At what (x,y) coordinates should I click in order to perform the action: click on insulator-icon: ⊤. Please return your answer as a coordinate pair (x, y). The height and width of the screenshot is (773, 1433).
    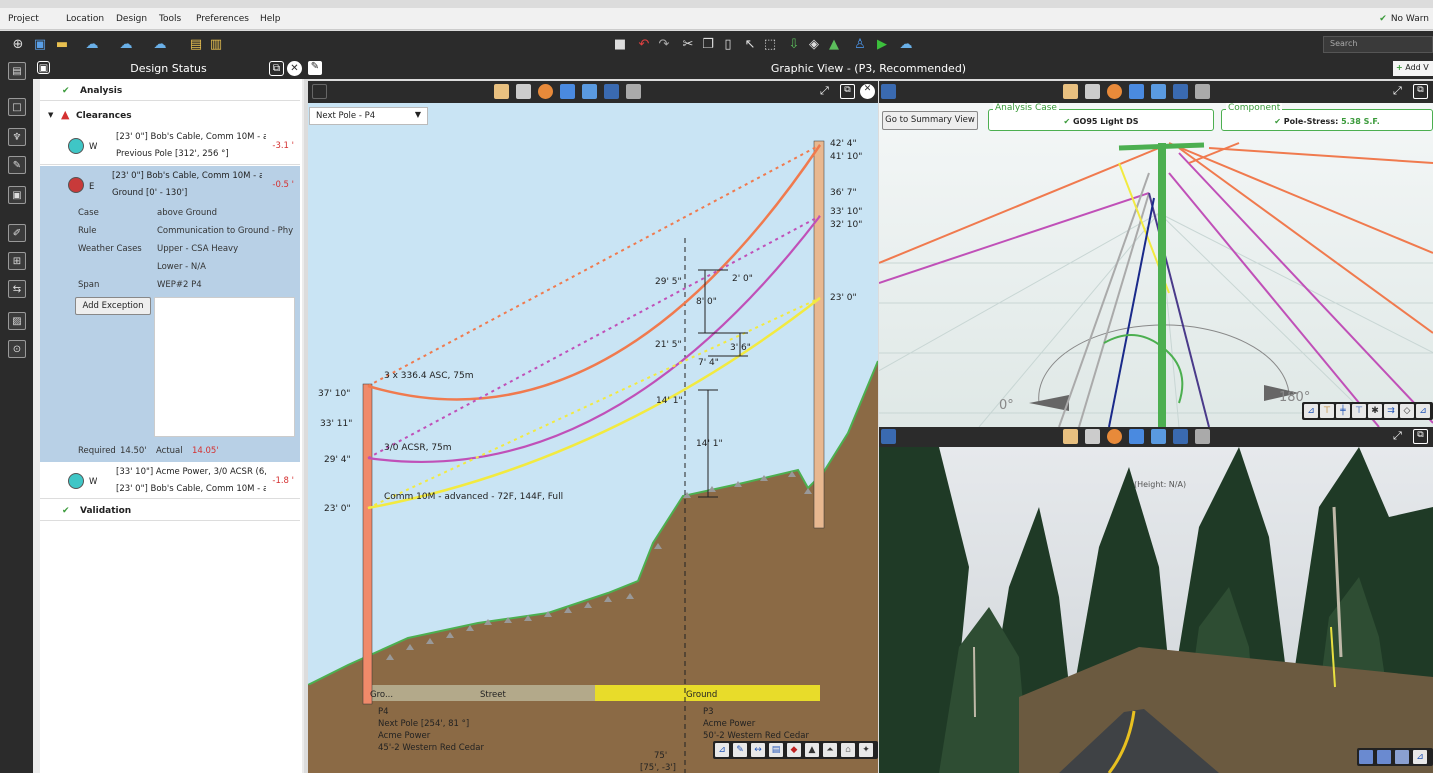
    Looking at the image, I should click on (1359, 411).